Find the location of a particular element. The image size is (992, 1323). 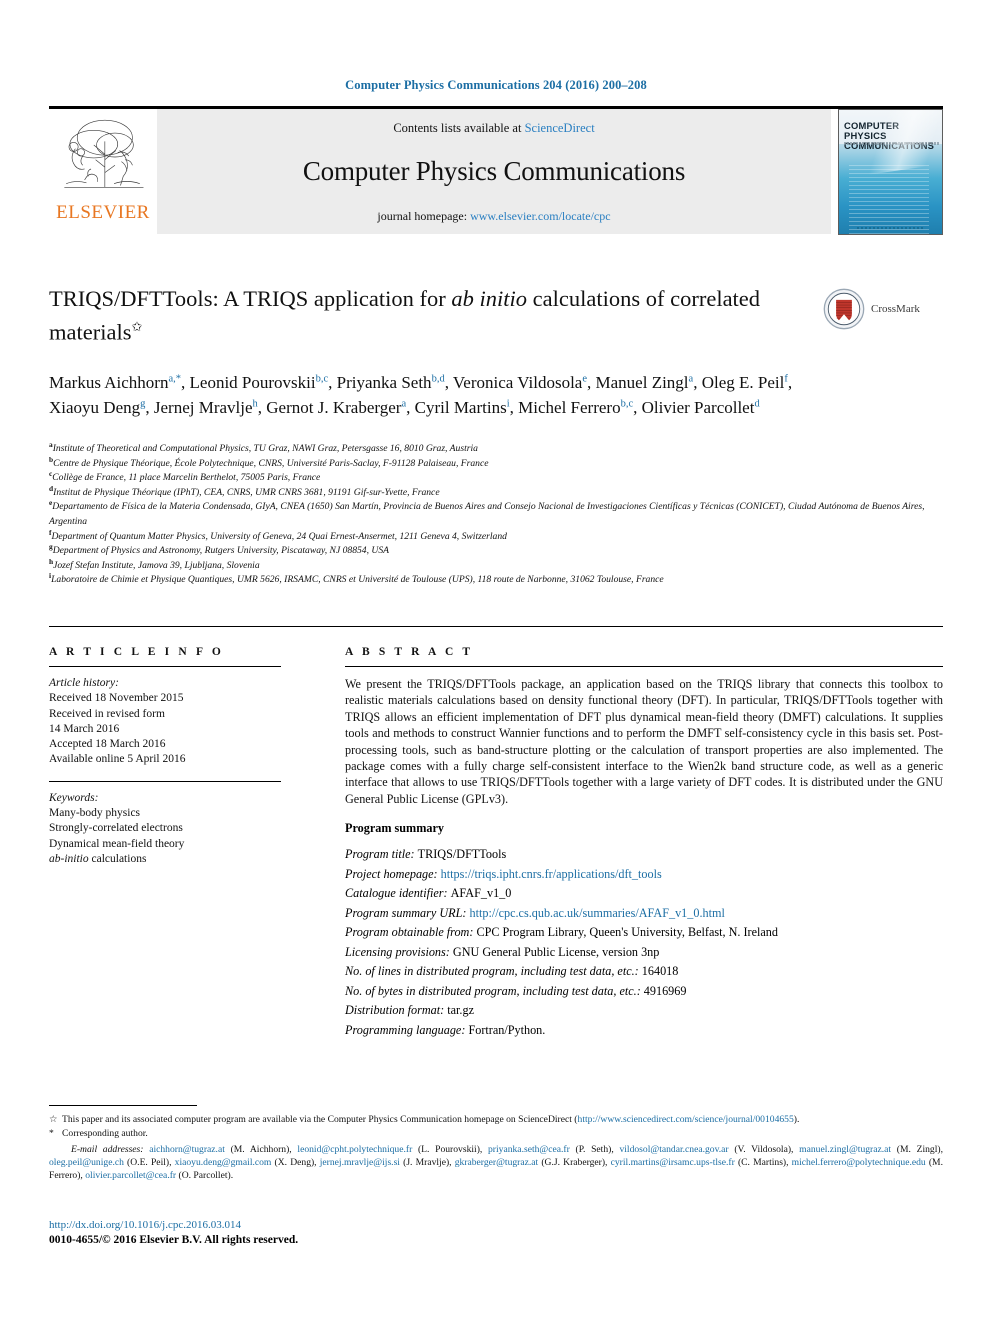

email-link: leonid@cpht.polytechnique.fr is located at coordinates (354, 1149).